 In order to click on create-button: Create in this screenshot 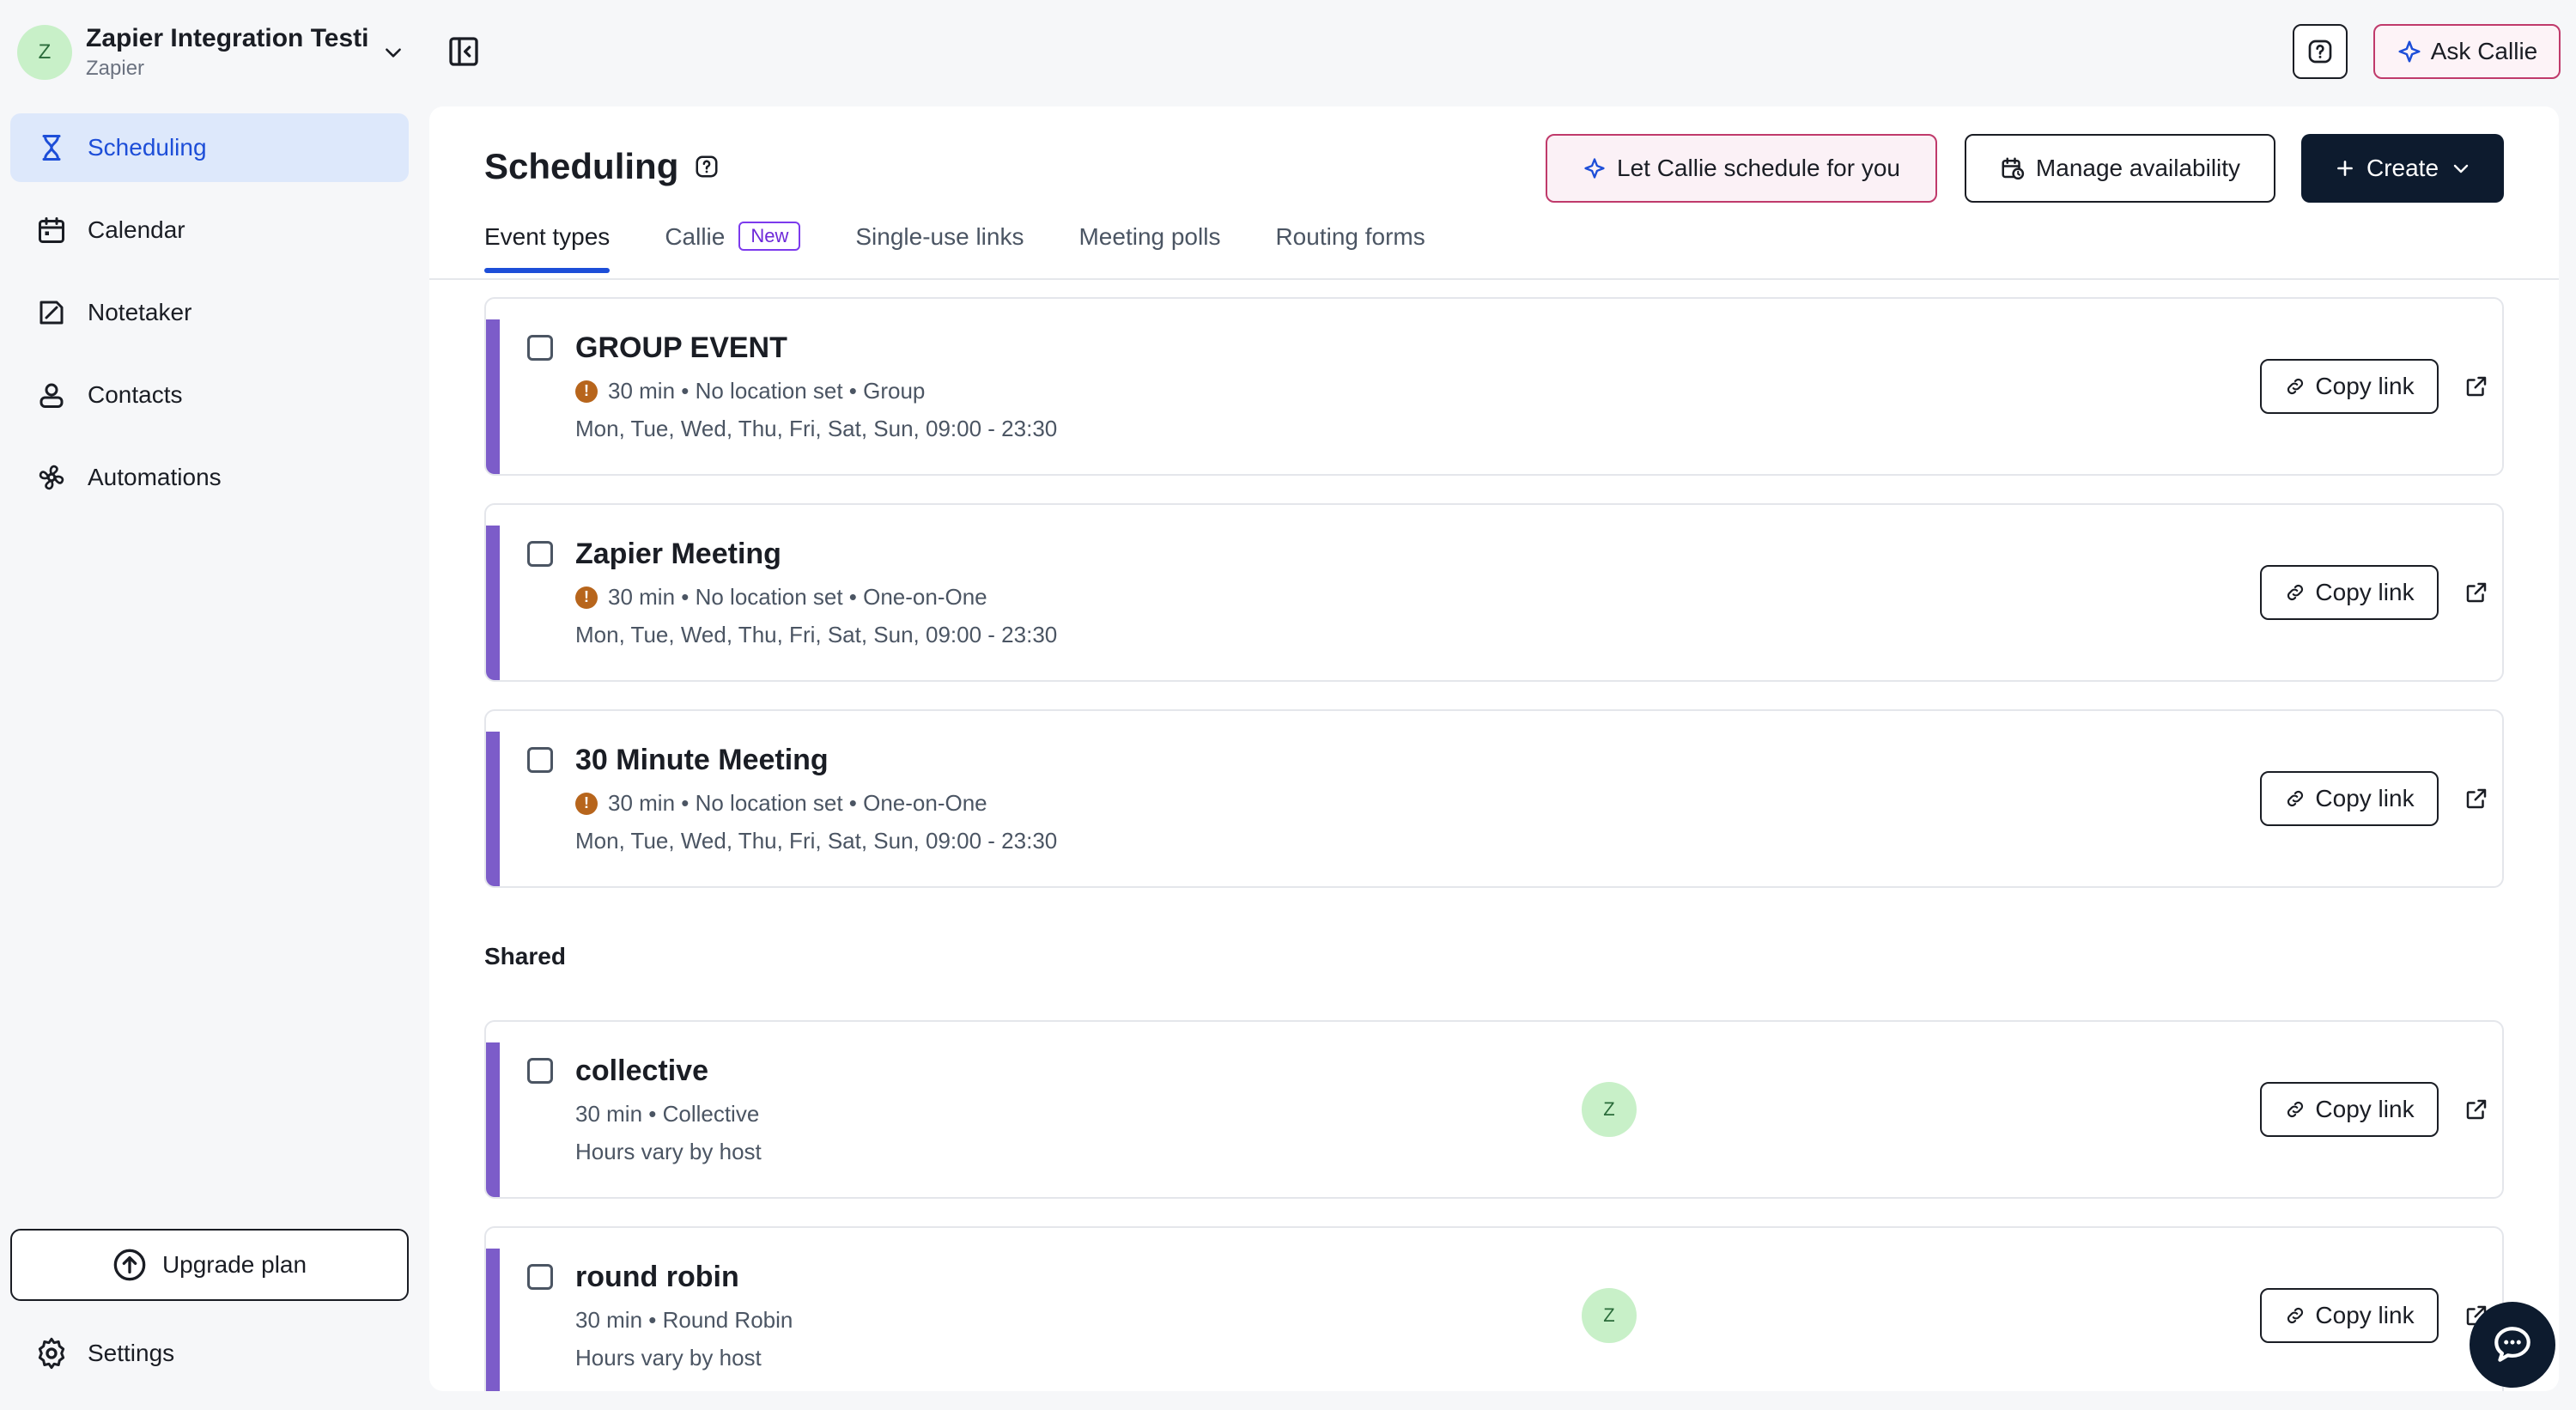, I will do `click(2402, 169)`.